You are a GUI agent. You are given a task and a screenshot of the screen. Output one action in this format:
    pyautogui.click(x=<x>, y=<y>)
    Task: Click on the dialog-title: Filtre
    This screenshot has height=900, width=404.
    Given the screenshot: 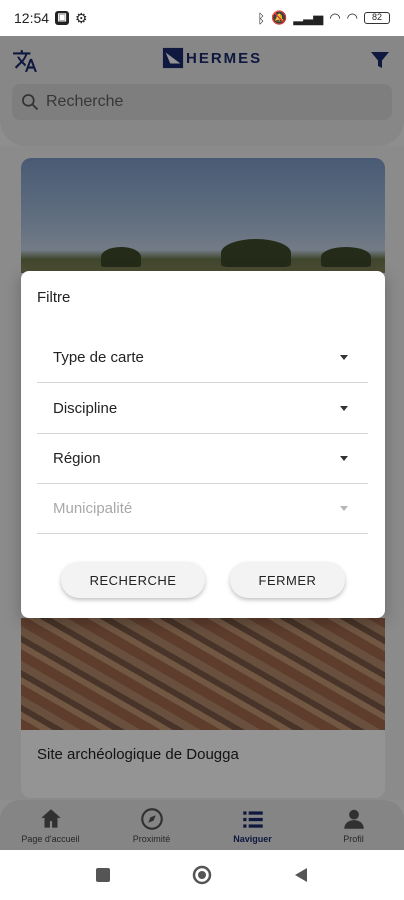 What is the action you would take?
    pyautogui.click(x=54, y=297)
    